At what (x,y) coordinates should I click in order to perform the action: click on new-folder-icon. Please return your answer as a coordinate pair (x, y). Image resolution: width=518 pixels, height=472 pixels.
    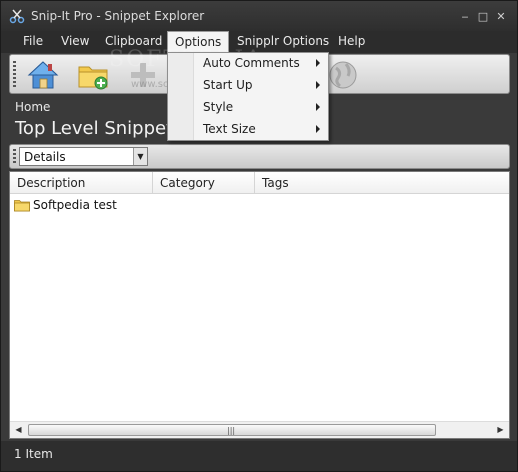
    Looking at the image, I should click on (93, 75).